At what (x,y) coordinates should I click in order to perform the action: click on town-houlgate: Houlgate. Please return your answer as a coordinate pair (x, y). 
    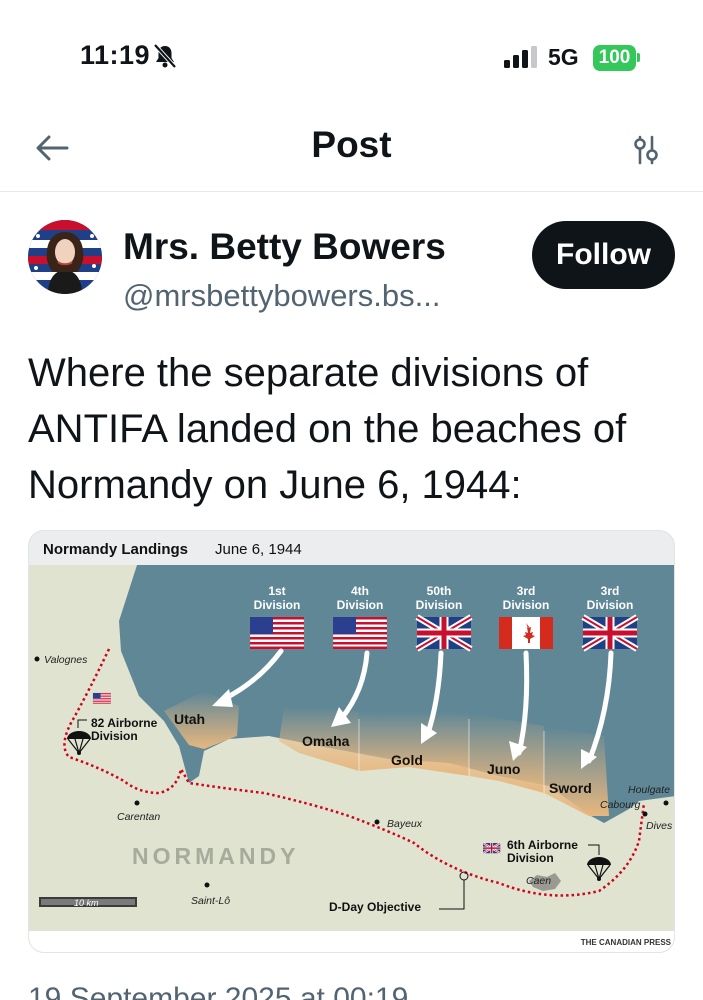
    Looking at the image, I should click on (649, 790).